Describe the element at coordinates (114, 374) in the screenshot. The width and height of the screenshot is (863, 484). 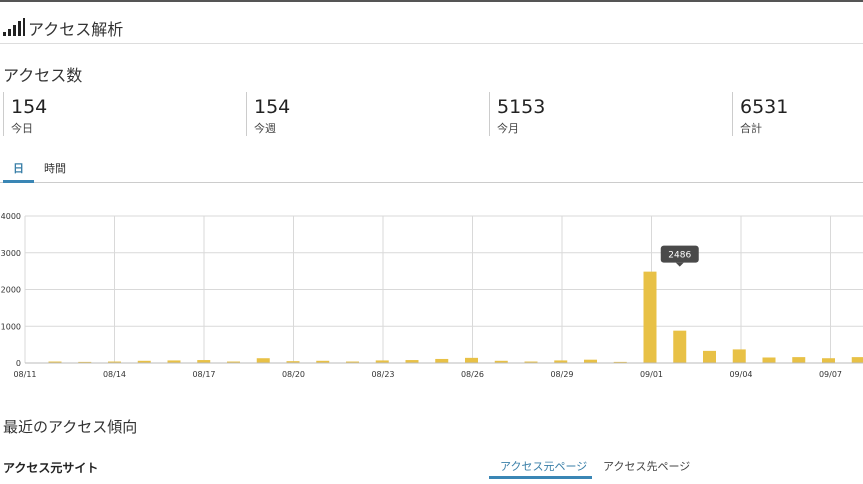
I see `x-tick-label: 08/14` at that location.